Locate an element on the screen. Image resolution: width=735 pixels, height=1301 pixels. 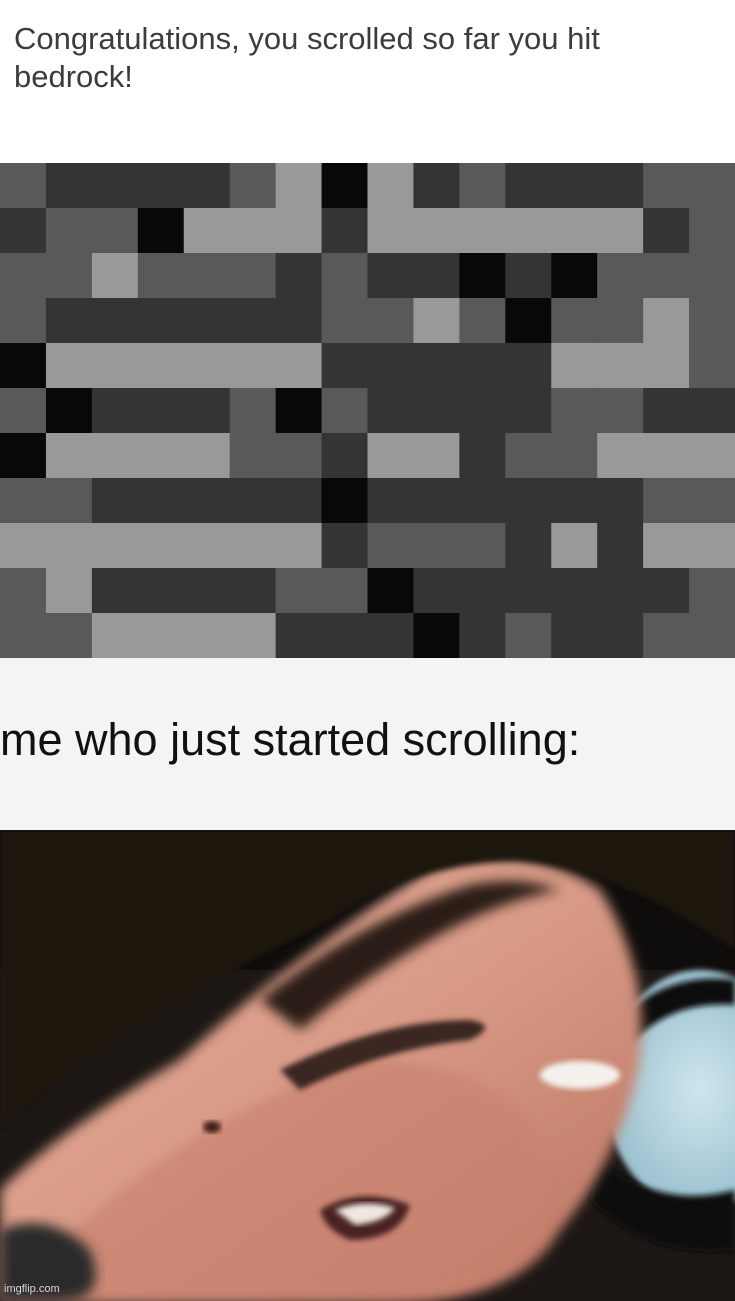
imgflip-watermark: imgflip.com is located at coordinates (32, 1289).